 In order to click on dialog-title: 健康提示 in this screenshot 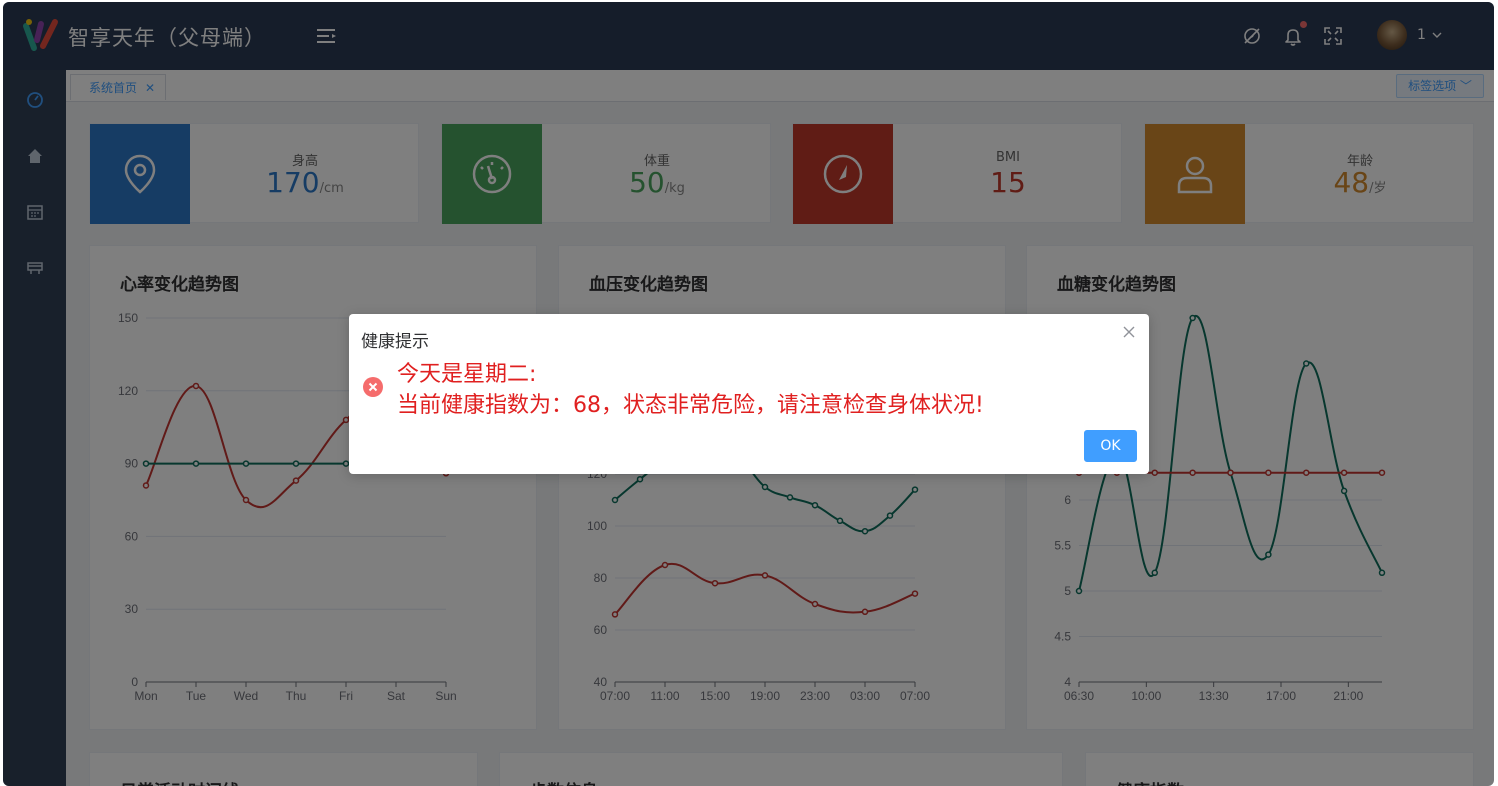, I will do `click(395, 342)`.